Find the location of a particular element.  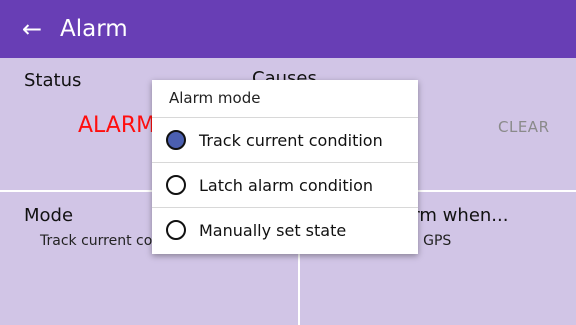

clear-button: CLEAR is located at coordinates (524, 127).